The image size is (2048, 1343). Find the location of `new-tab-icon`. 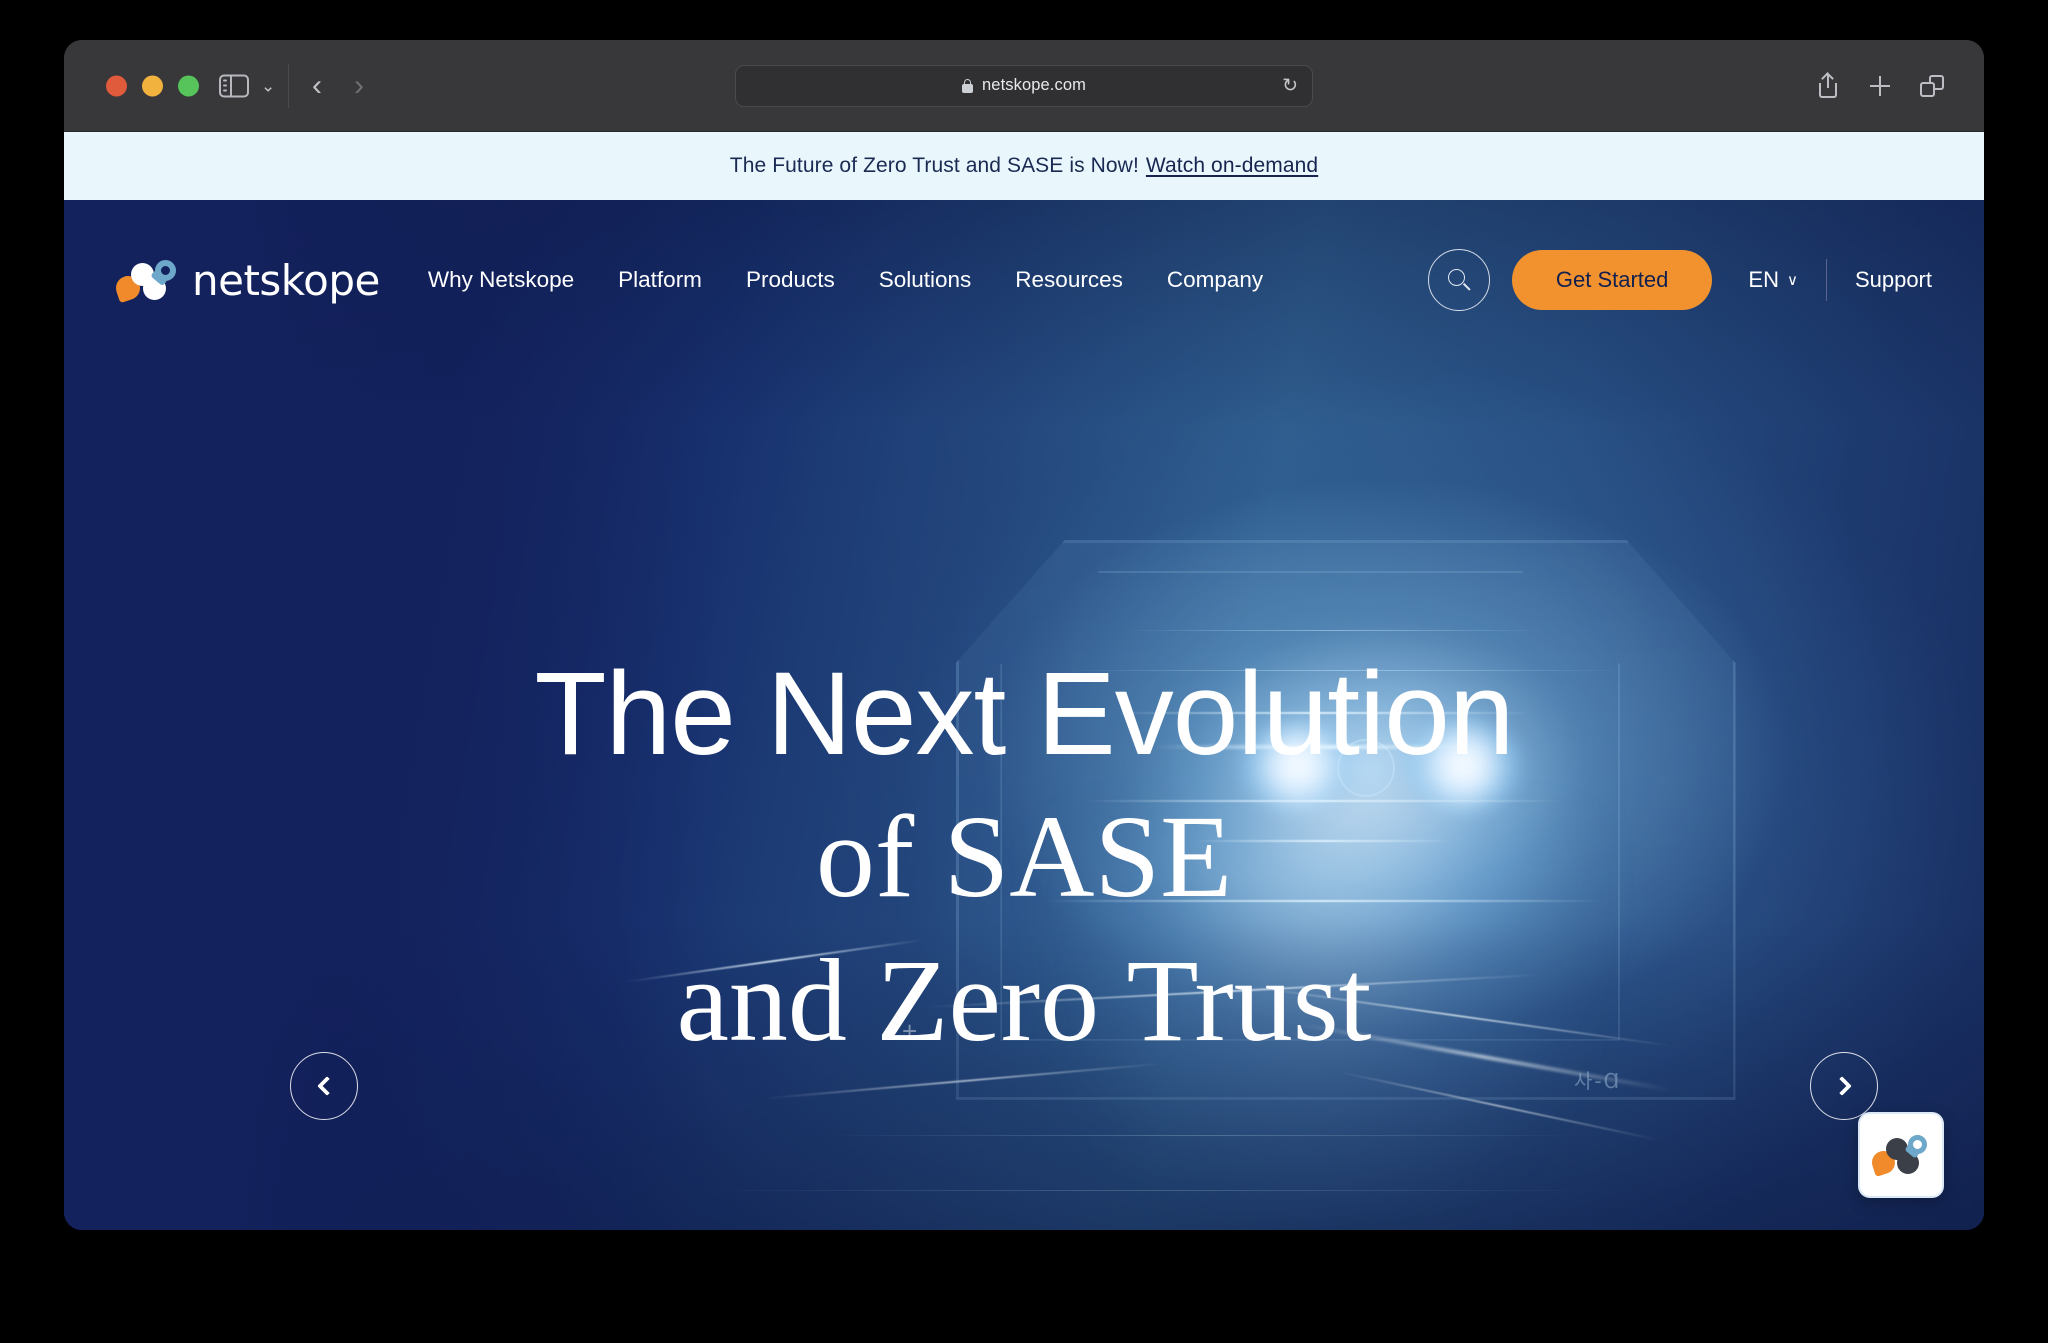

new-tab-icon is located at coordinates (1880, 86).